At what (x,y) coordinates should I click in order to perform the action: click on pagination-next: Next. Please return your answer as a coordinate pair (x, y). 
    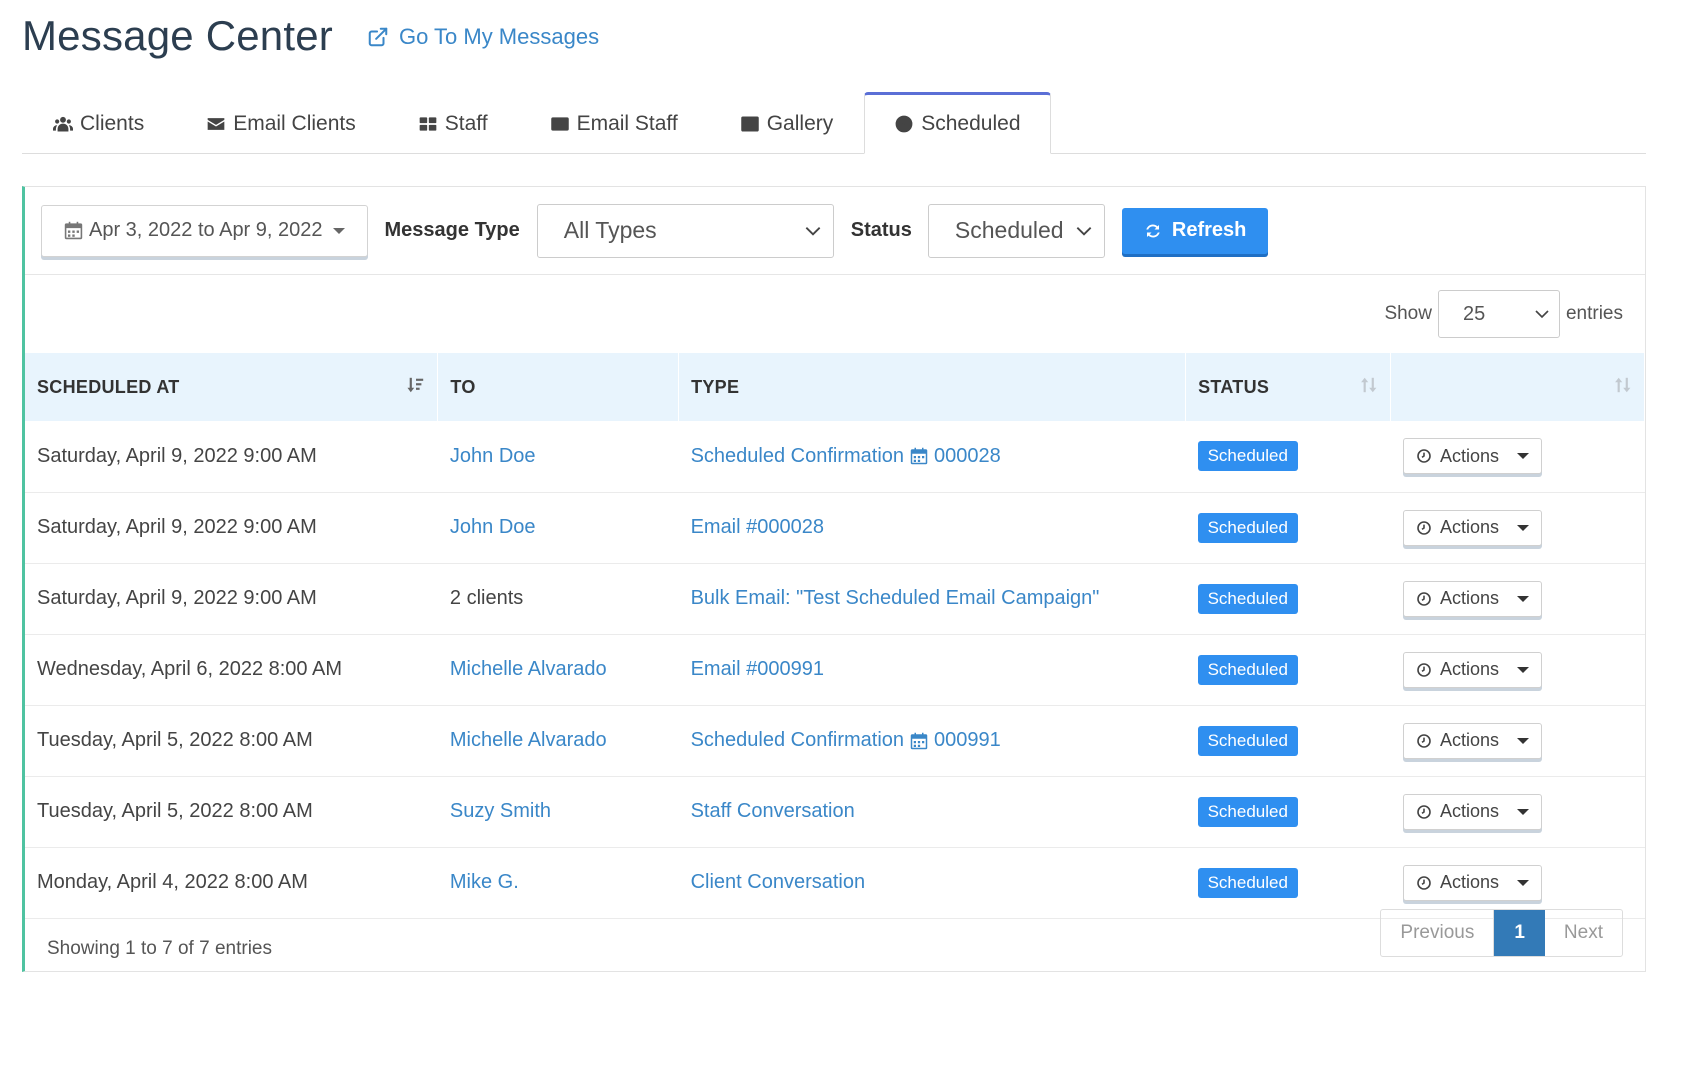
    Looking at the image, I should click on (1583, 933).